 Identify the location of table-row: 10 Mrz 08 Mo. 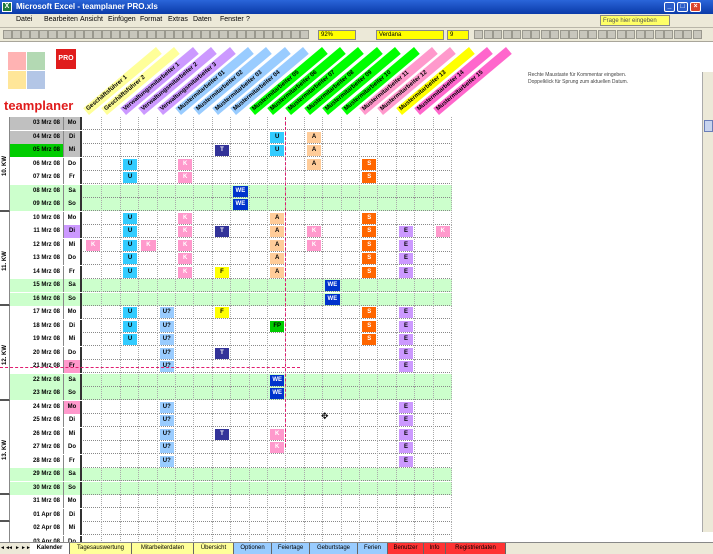
(226, 218).